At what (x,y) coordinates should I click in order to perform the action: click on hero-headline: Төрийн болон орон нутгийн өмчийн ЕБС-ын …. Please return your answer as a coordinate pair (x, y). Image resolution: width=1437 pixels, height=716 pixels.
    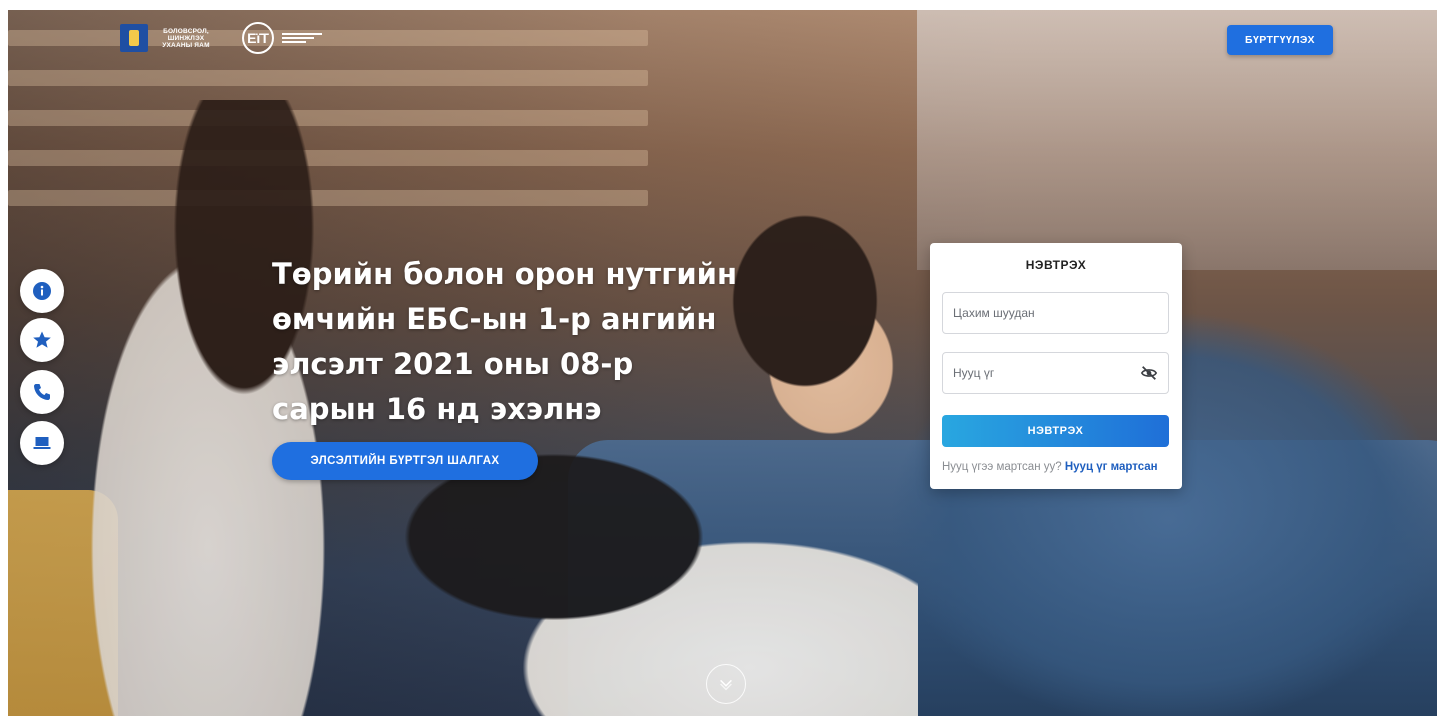
    Looking at the image, I should click on (505, 341).